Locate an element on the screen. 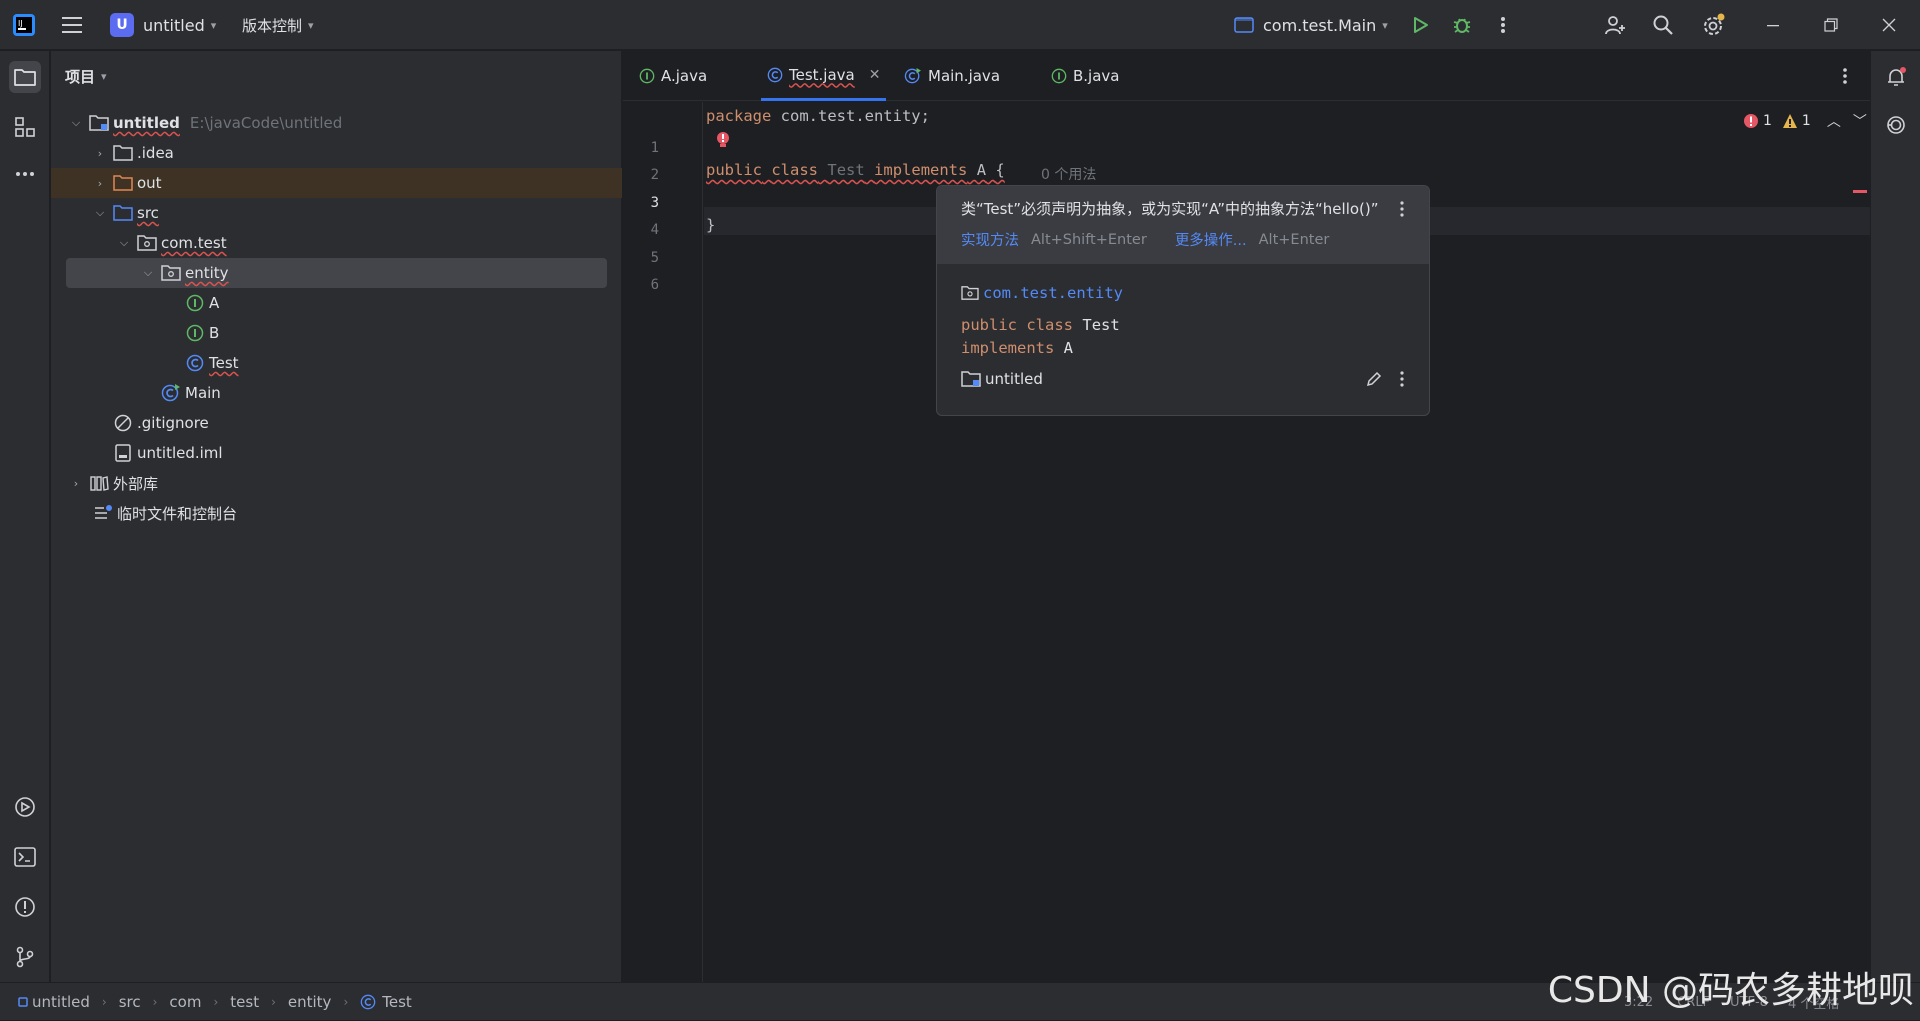 This screenshot has height=1021, width=1920. project-tool-icon is located at coordinates (25, 77).